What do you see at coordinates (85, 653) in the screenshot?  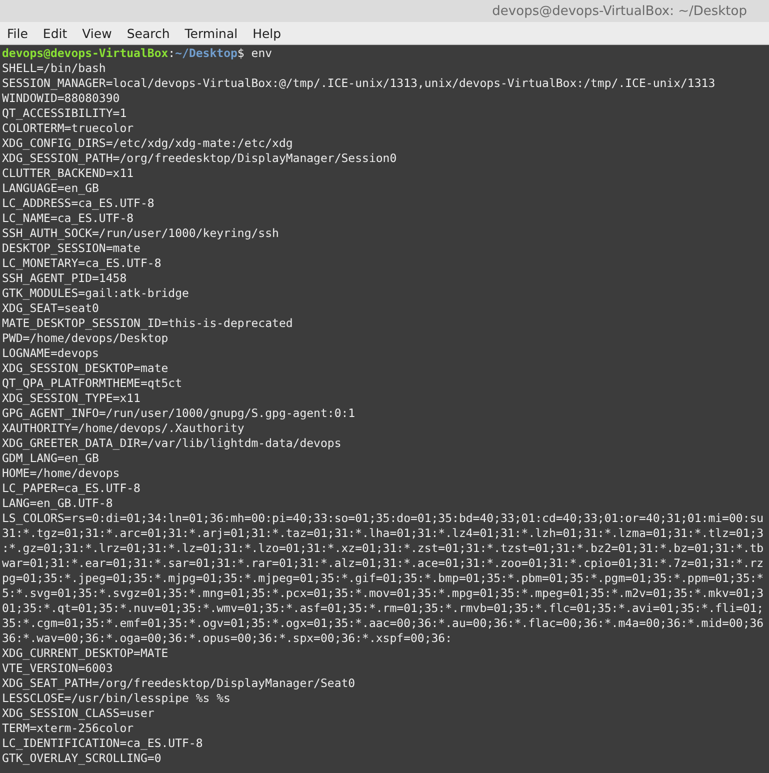 I see `output-line: XDG_CURRENT_DESKTOP=MATE` at bounding box center [85, 653].